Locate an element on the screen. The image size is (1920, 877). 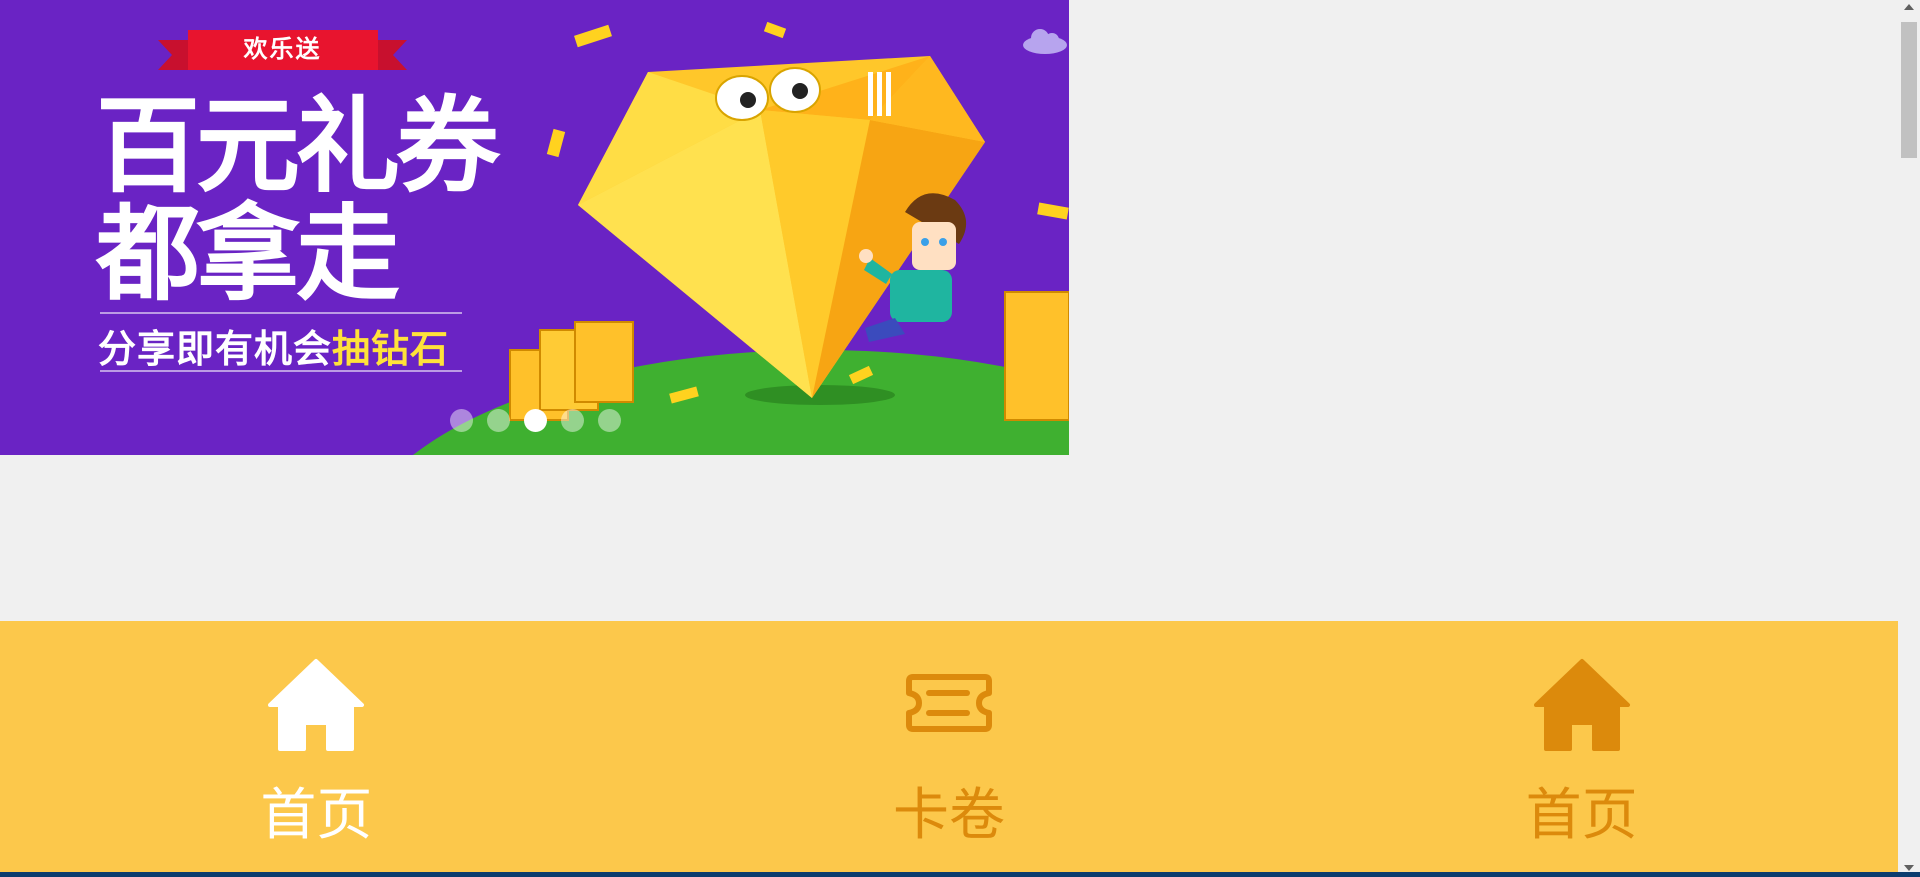
banner-subline: 分享即有机会抽钻石 is located at coordinates (273, 345).